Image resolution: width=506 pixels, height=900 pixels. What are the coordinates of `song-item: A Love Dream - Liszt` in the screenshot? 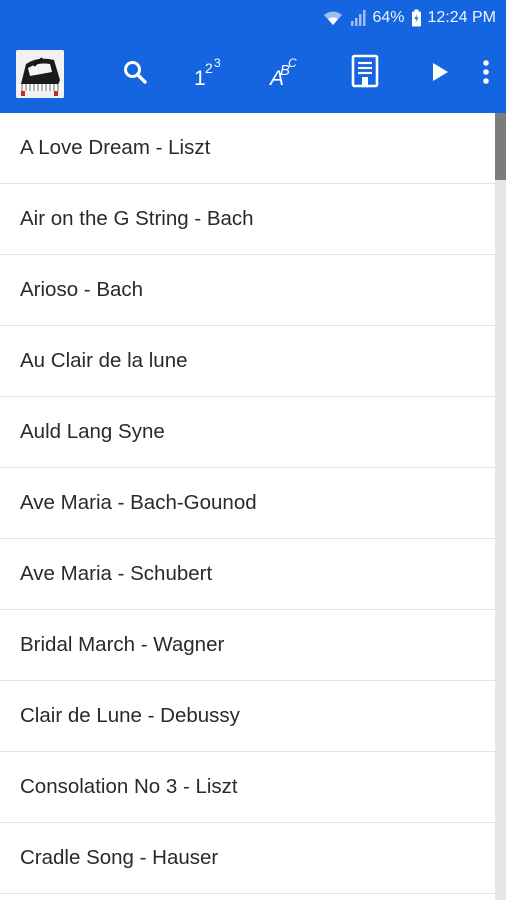 It's located at (247, 148).